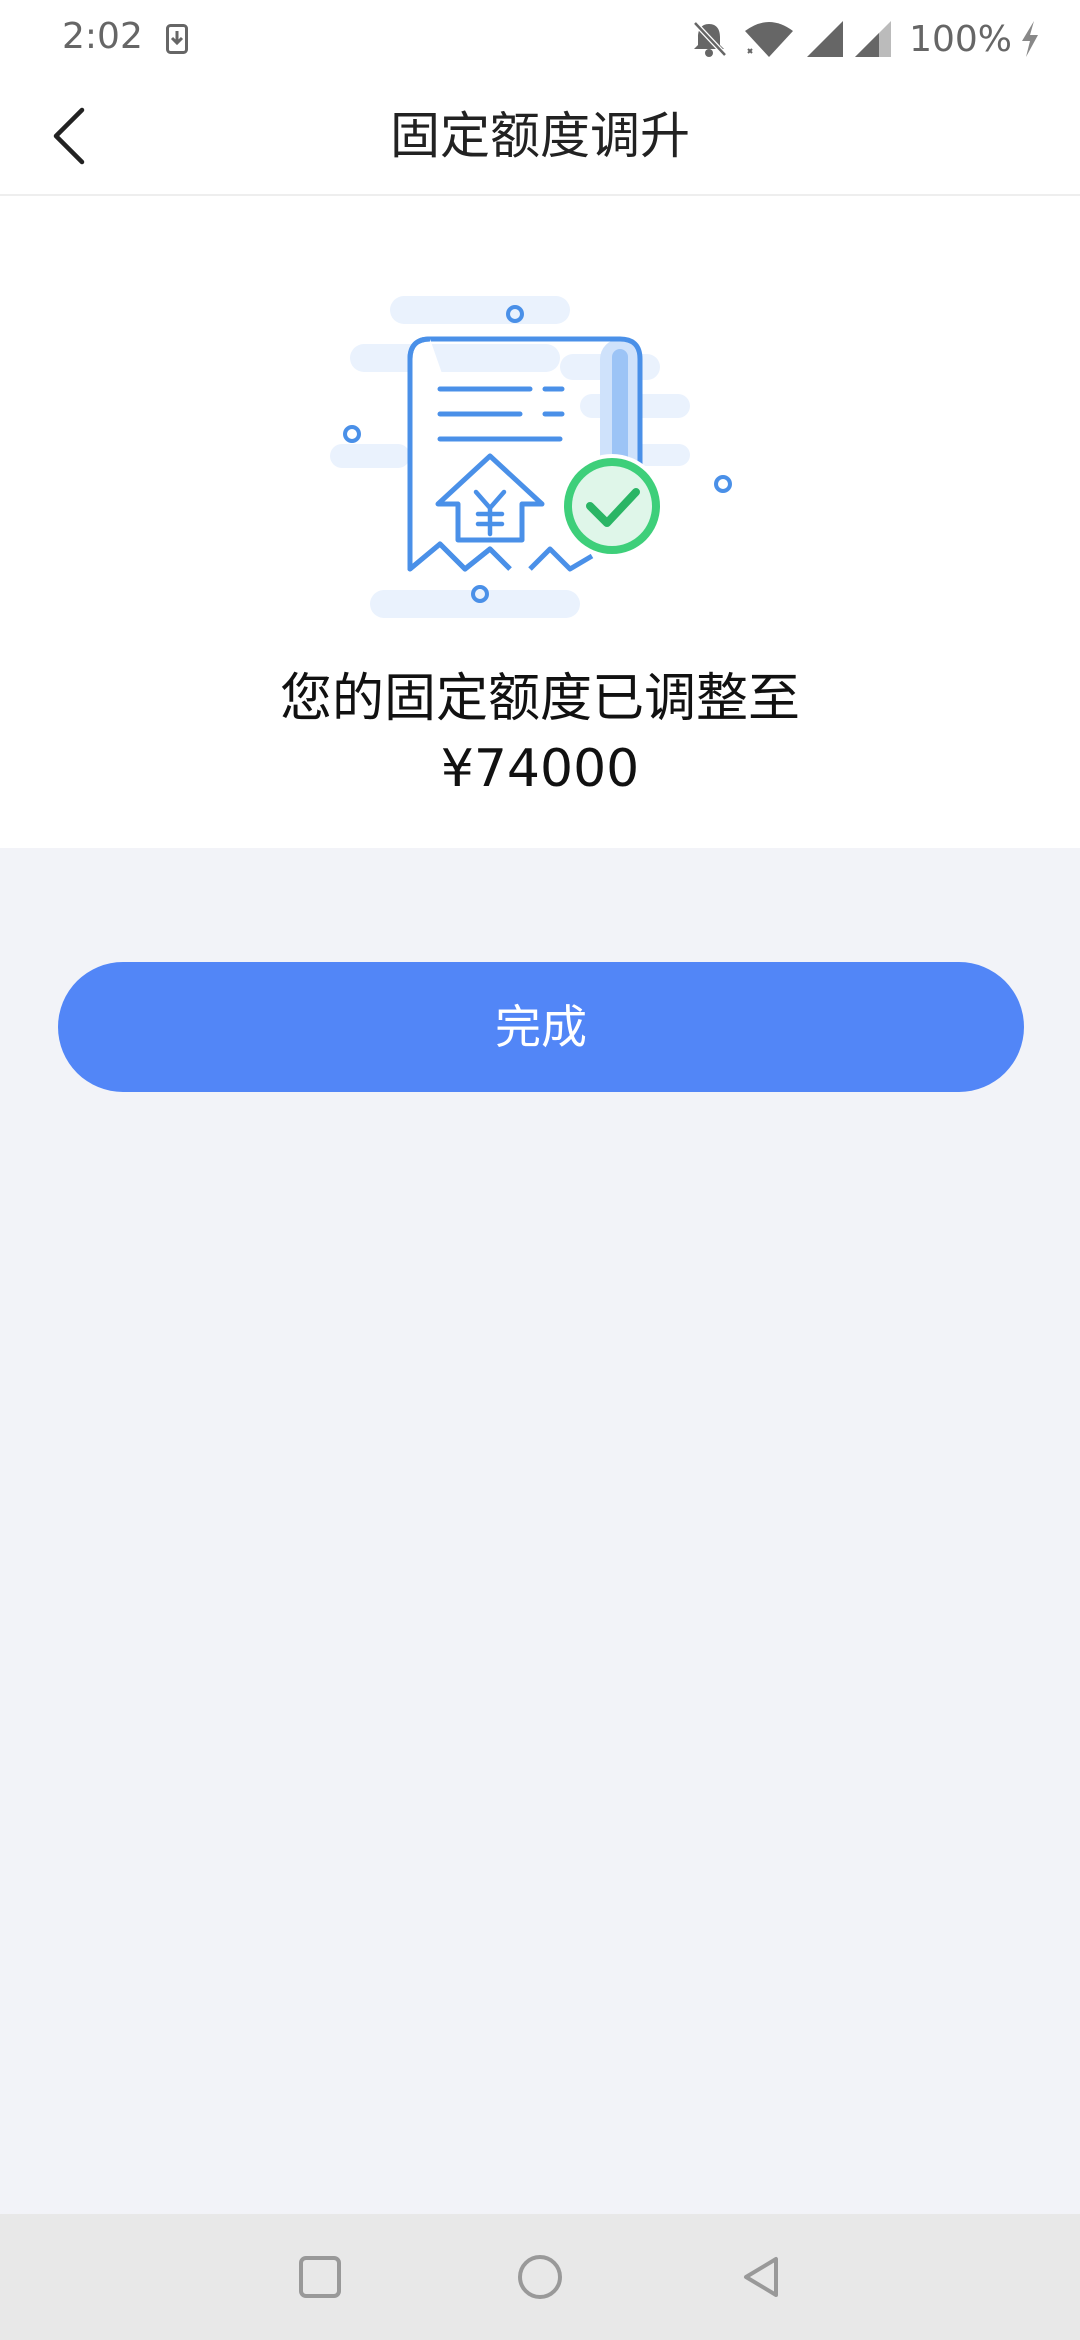 This screenshot has width=1080, height=2340. I want to click on system-nav-bar, so click(540, 2277).